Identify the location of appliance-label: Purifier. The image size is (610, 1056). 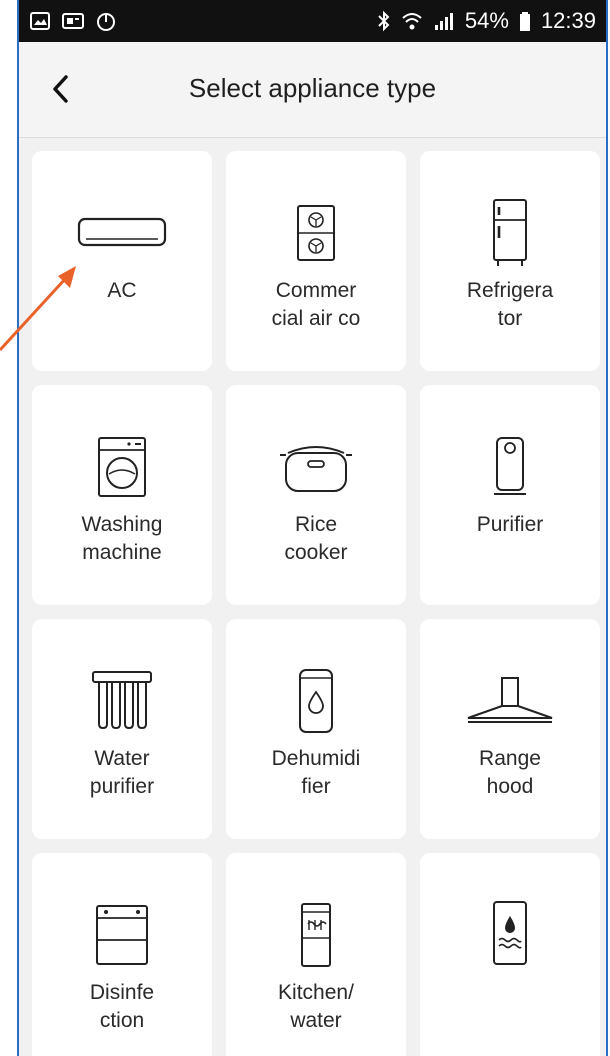
(510, 524).